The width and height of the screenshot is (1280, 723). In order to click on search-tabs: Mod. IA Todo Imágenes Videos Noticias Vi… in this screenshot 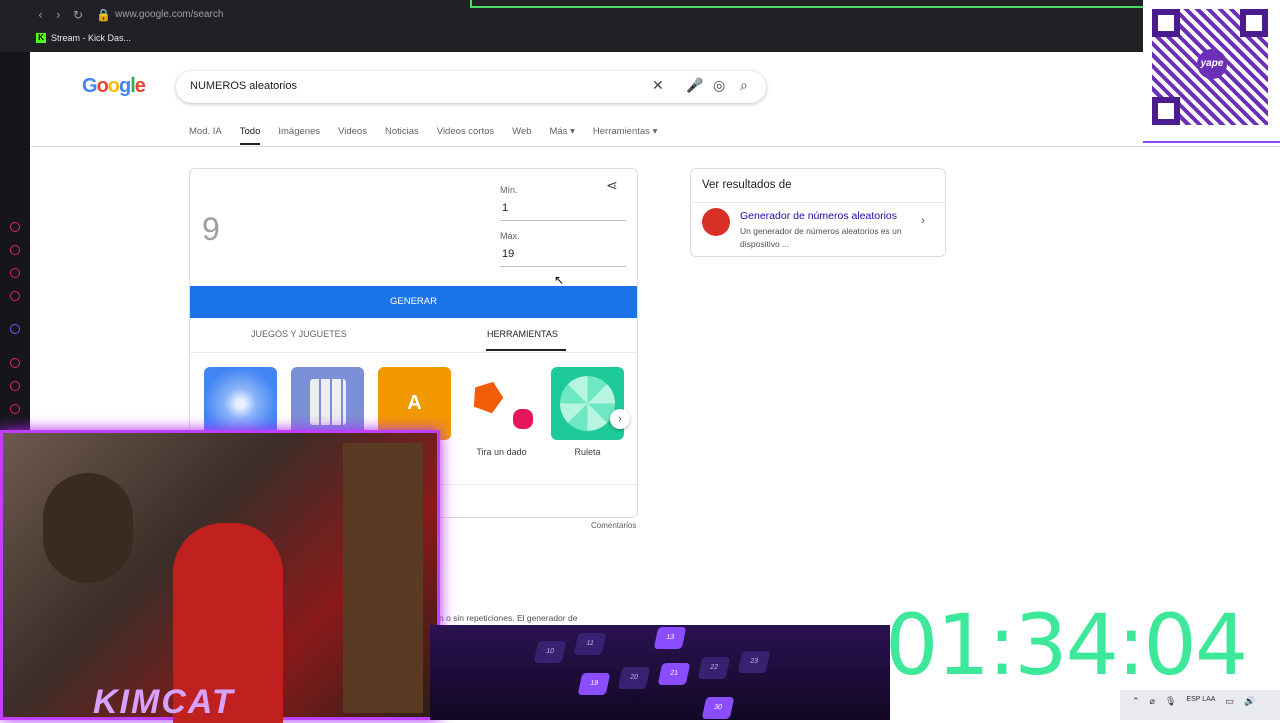, I will do `click(423, 135)`.